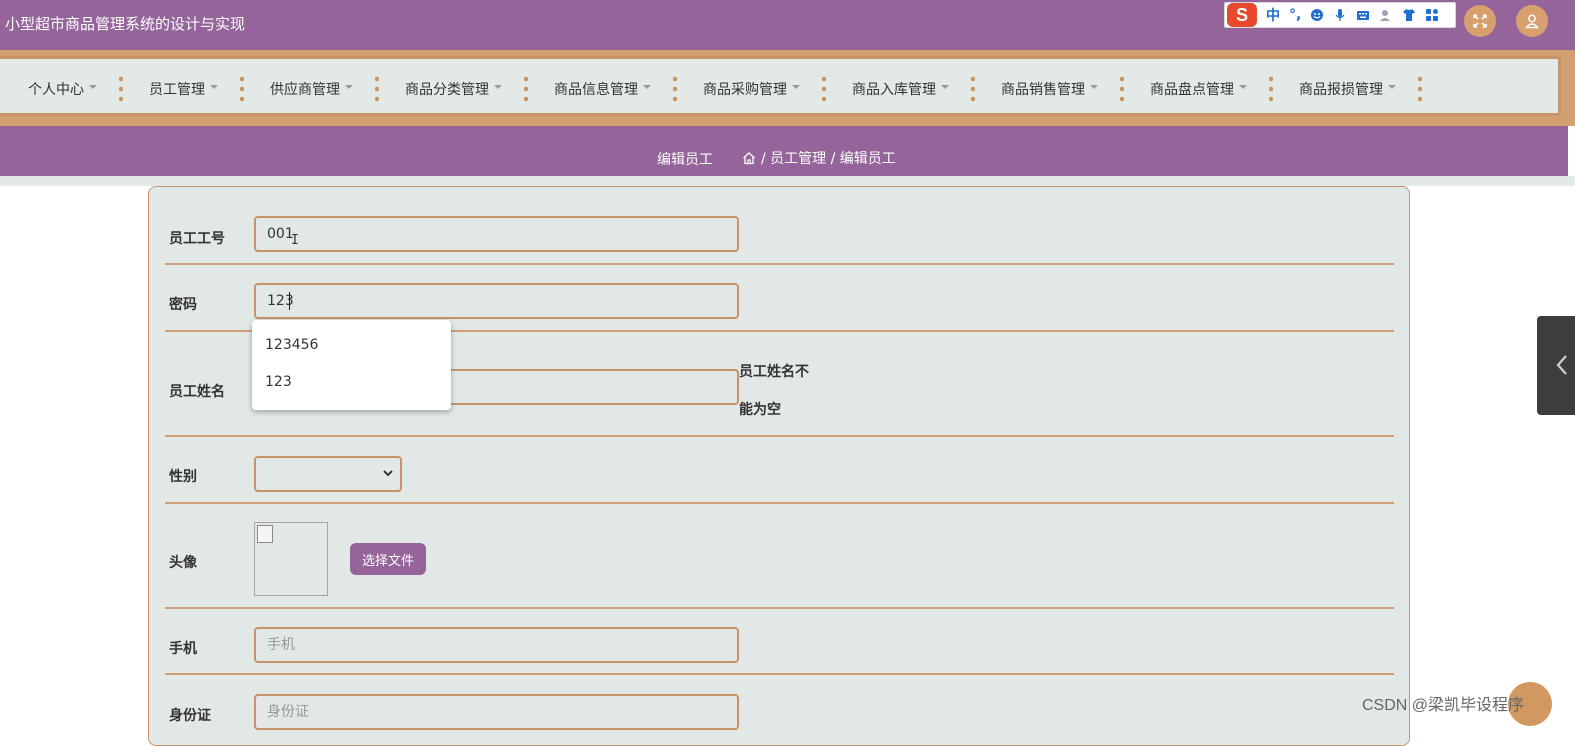  I want to click on phone-label: 手机, so click(183, 649).